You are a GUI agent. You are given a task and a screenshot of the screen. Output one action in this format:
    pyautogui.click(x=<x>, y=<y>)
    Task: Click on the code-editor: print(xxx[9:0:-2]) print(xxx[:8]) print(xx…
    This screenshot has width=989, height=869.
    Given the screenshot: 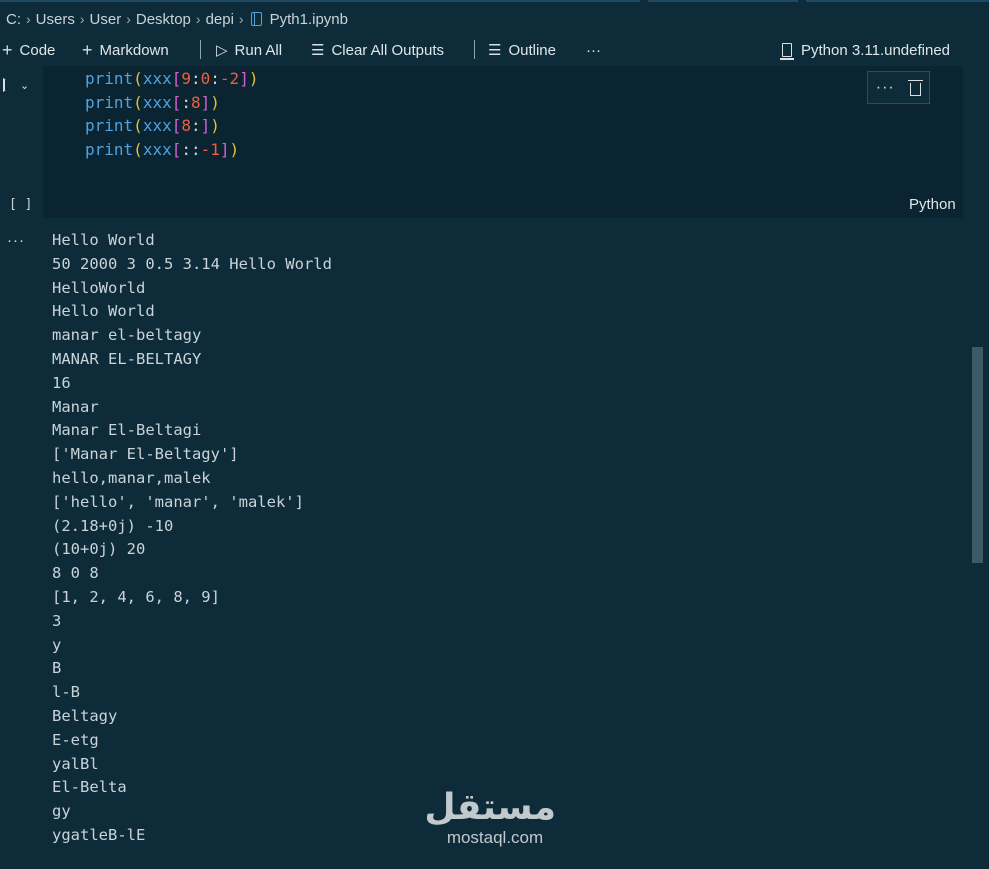 What is the action you would take?
    pyautogui.click(x=171, y=114)
    